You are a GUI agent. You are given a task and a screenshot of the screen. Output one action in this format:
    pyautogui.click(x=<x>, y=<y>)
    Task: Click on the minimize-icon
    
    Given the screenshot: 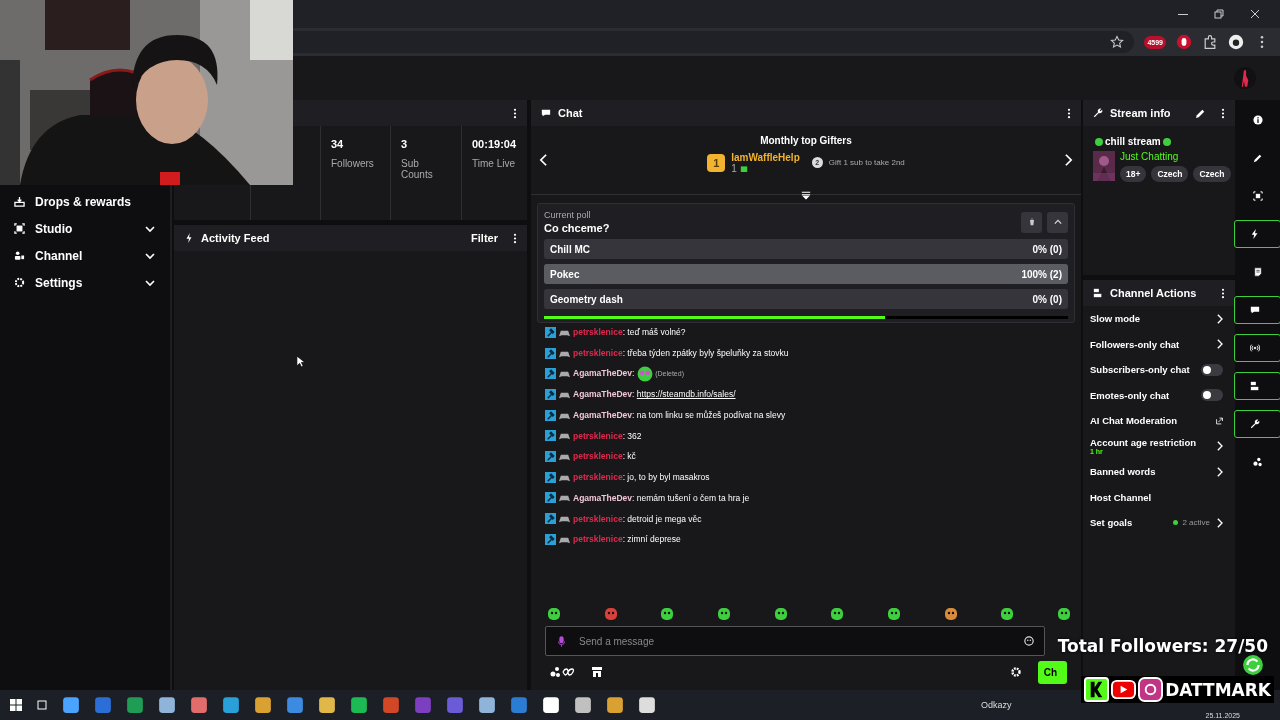 What is the action you would take?
    pyautogui.click(x=1183, y=14)
    